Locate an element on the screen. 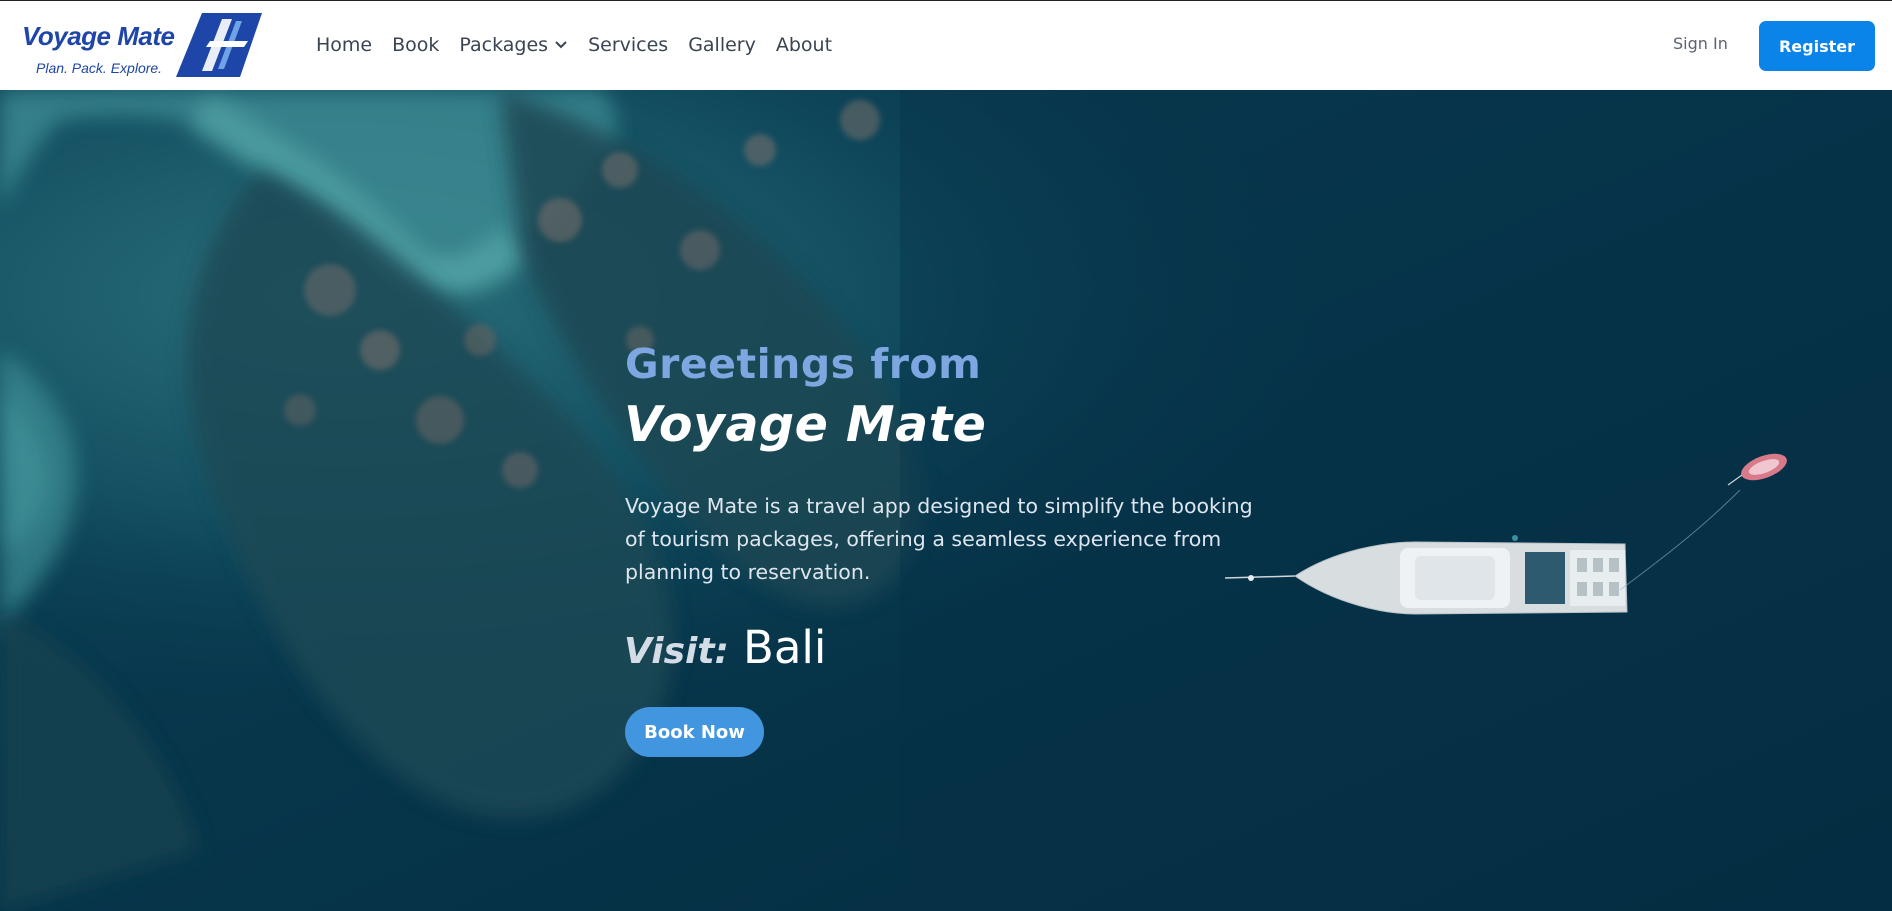  sign-in-link: Sign In is located at coordinates (1700, 43).